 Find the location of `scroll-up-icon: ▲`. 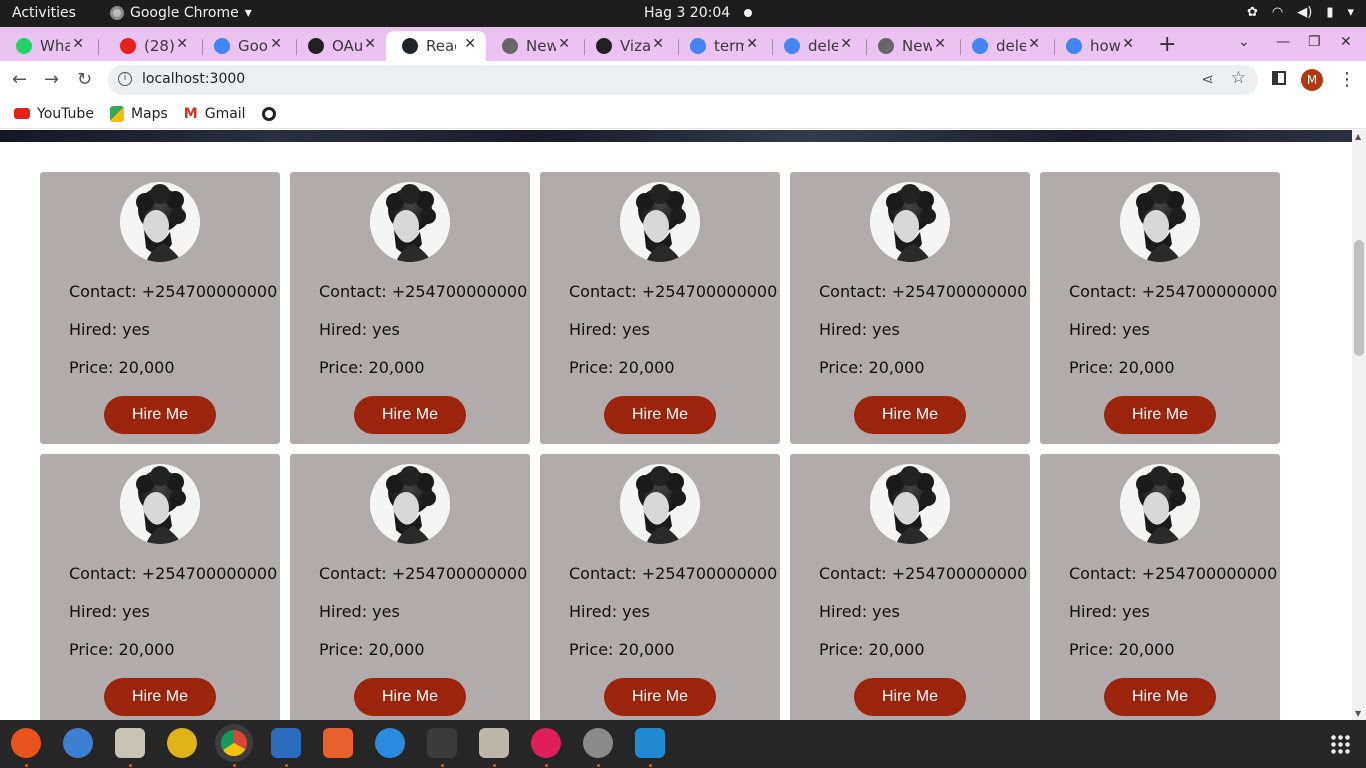

scroll-up-icon: ▲ is located at coordinates (1358, 136).